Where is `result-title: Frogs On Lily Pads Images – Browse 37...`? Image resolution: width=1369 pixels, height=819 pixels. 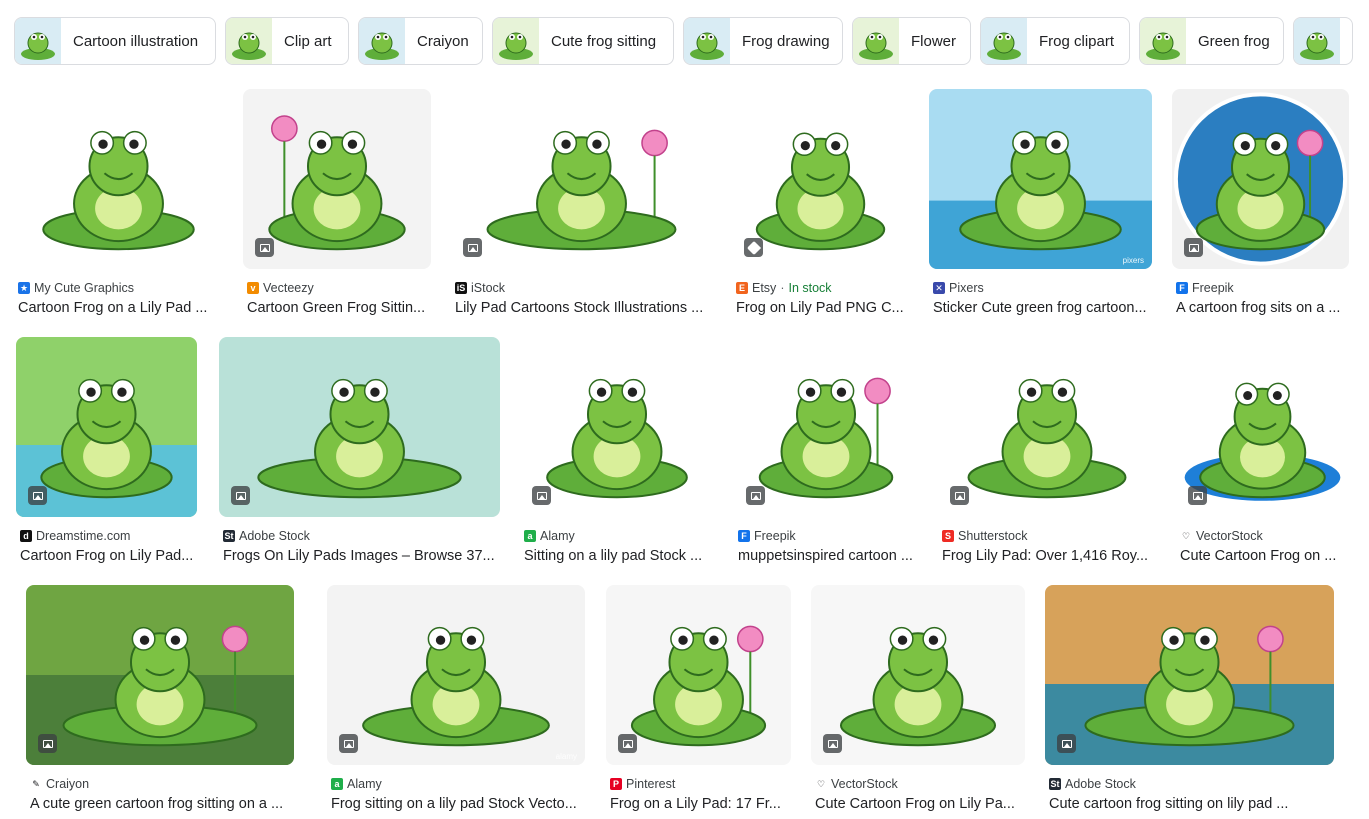
result-title: Frogs On Lily Pads Images – Browse 37... is located at coordinates (359, 556).